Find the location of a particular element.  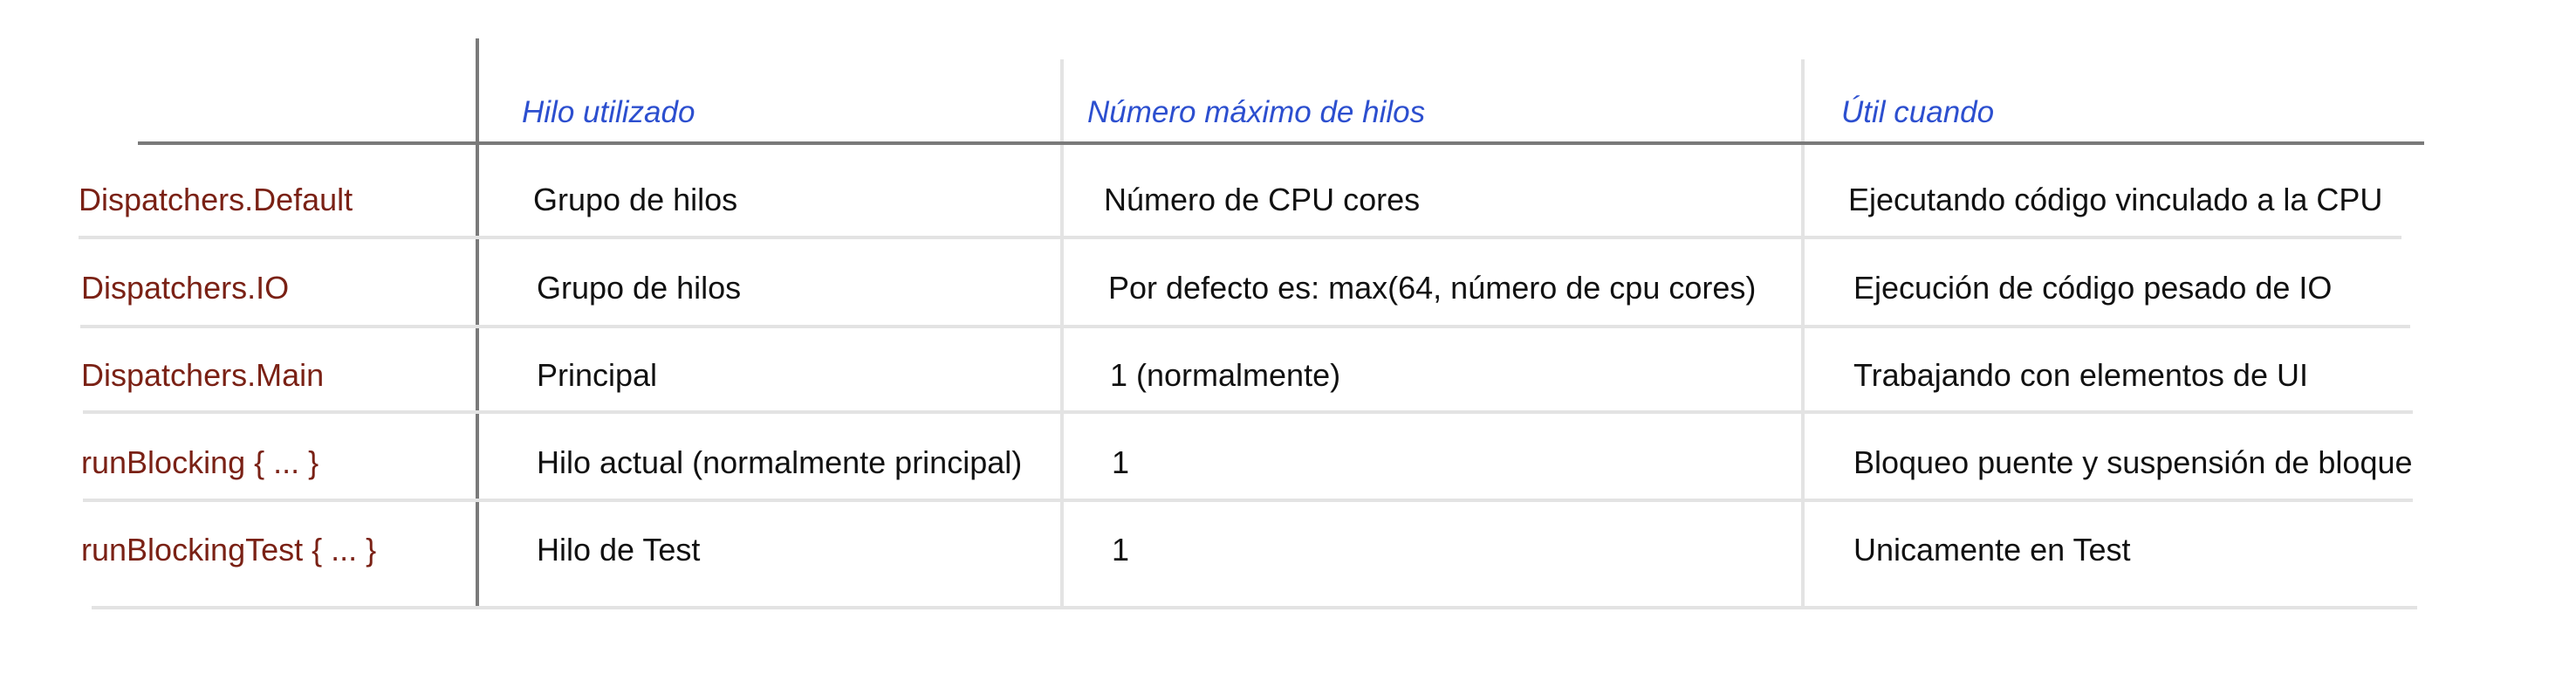

useful-when-cell: Unicamente en Test is located at coordinates (1992, 550).